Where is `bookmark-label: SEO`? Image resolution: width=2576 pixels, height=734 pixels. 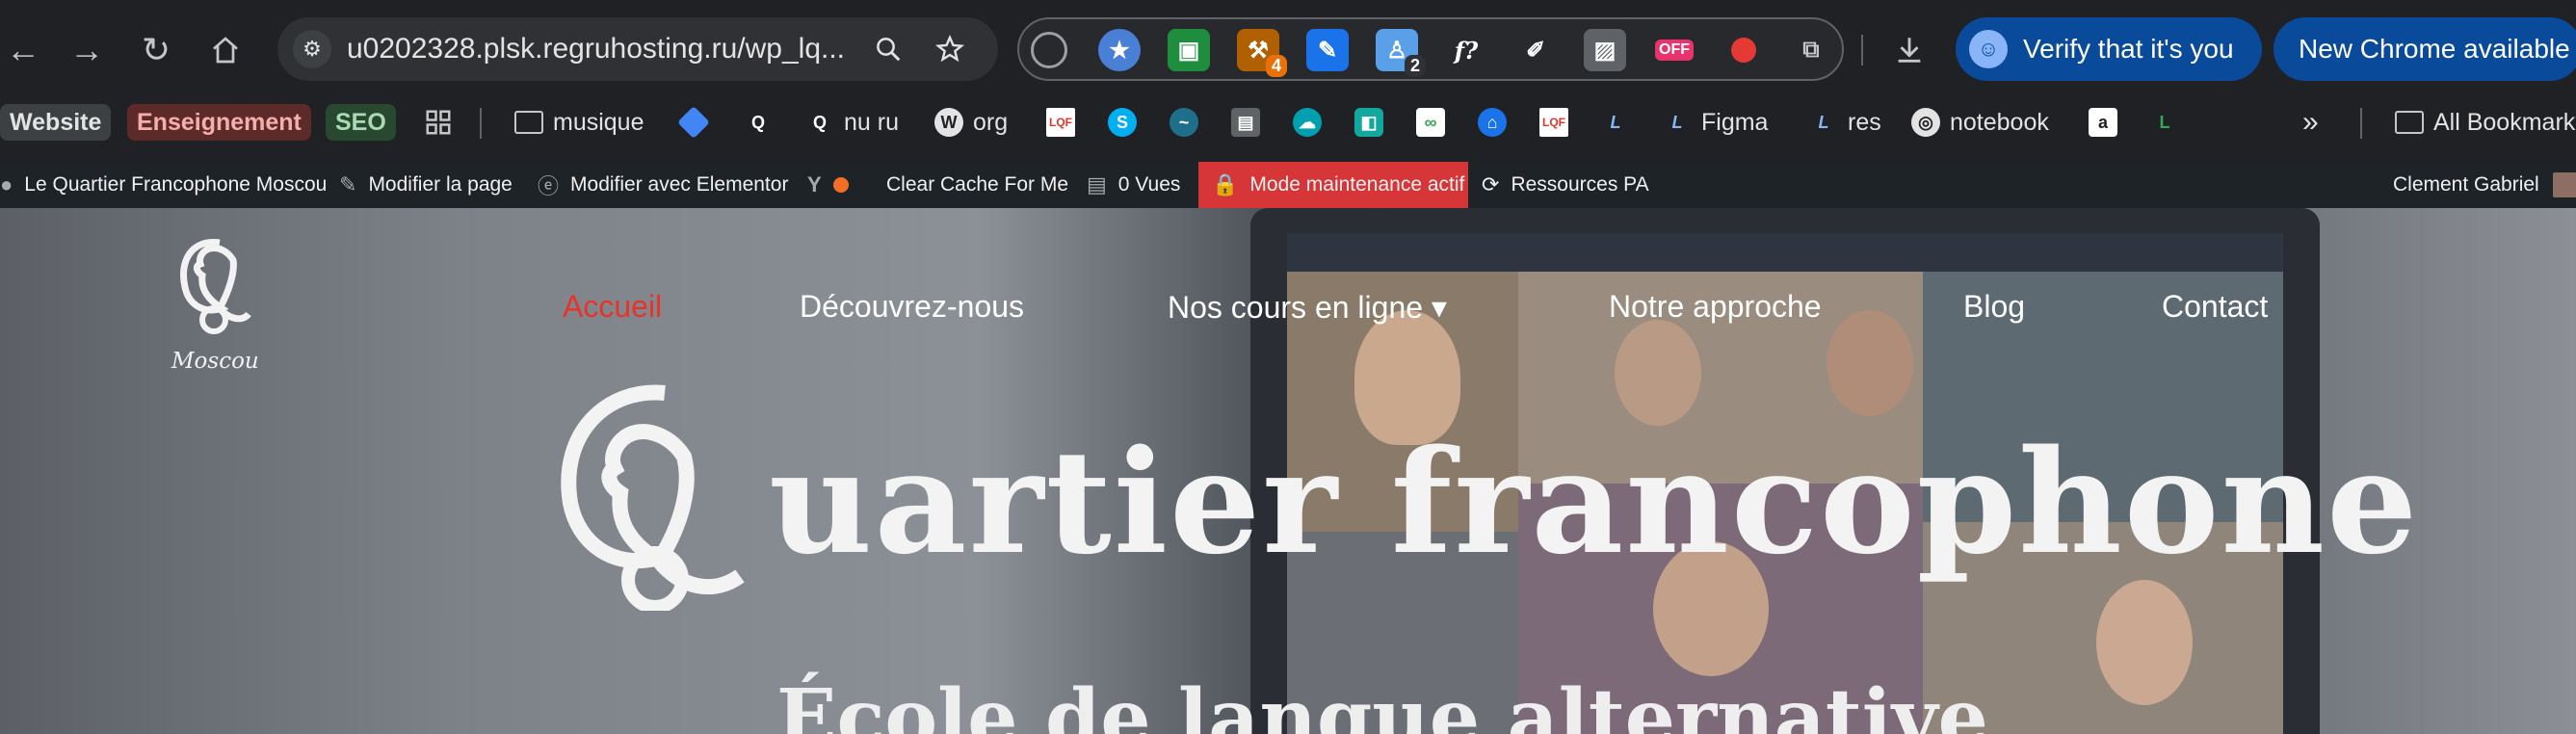
bookmark-label: SEO is located at coordinates (360, 122).